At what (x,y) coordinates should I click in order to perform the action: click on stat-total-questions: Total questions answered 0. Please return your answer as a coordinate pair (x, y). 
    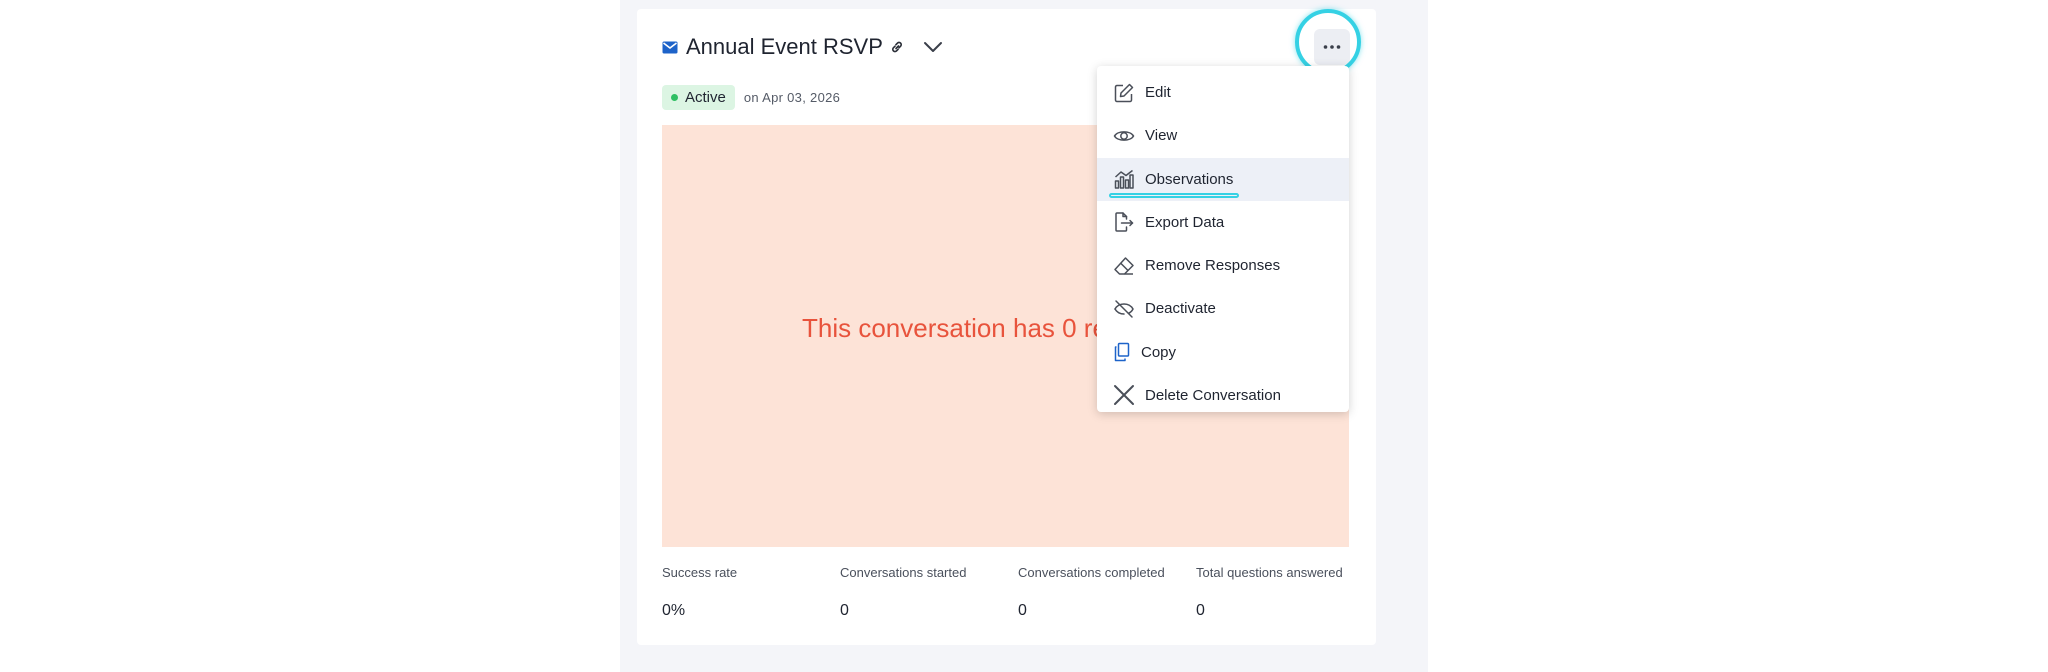
    Looking at the image, I should click on (1285, 592).